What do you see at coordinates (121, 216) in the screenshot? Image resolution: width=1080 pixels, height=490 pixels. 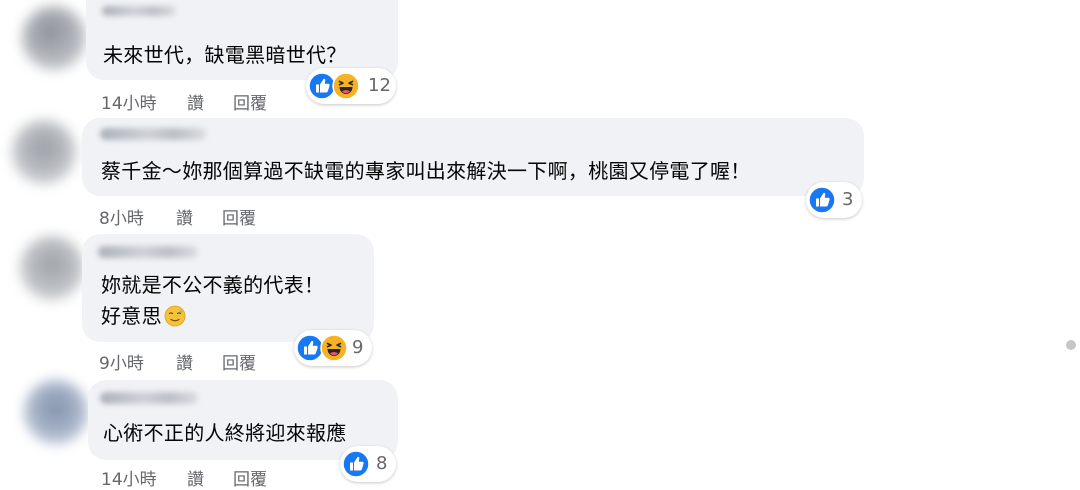 I see `timestamp: 8小時` at bounding box center [121, 216].